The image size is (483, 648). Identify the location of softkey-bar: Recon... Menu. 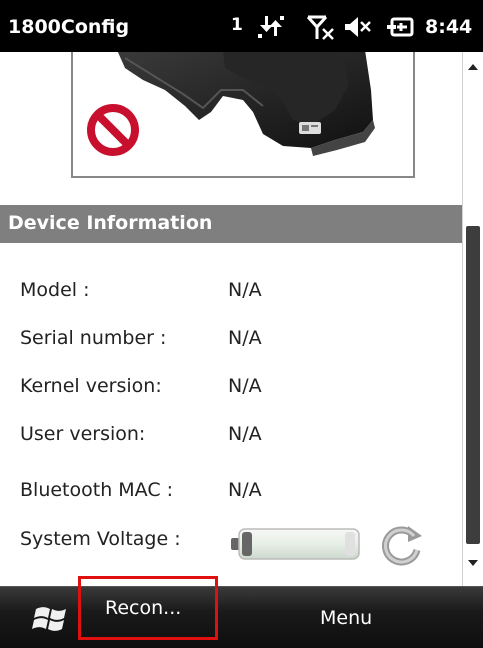
(241, 612).